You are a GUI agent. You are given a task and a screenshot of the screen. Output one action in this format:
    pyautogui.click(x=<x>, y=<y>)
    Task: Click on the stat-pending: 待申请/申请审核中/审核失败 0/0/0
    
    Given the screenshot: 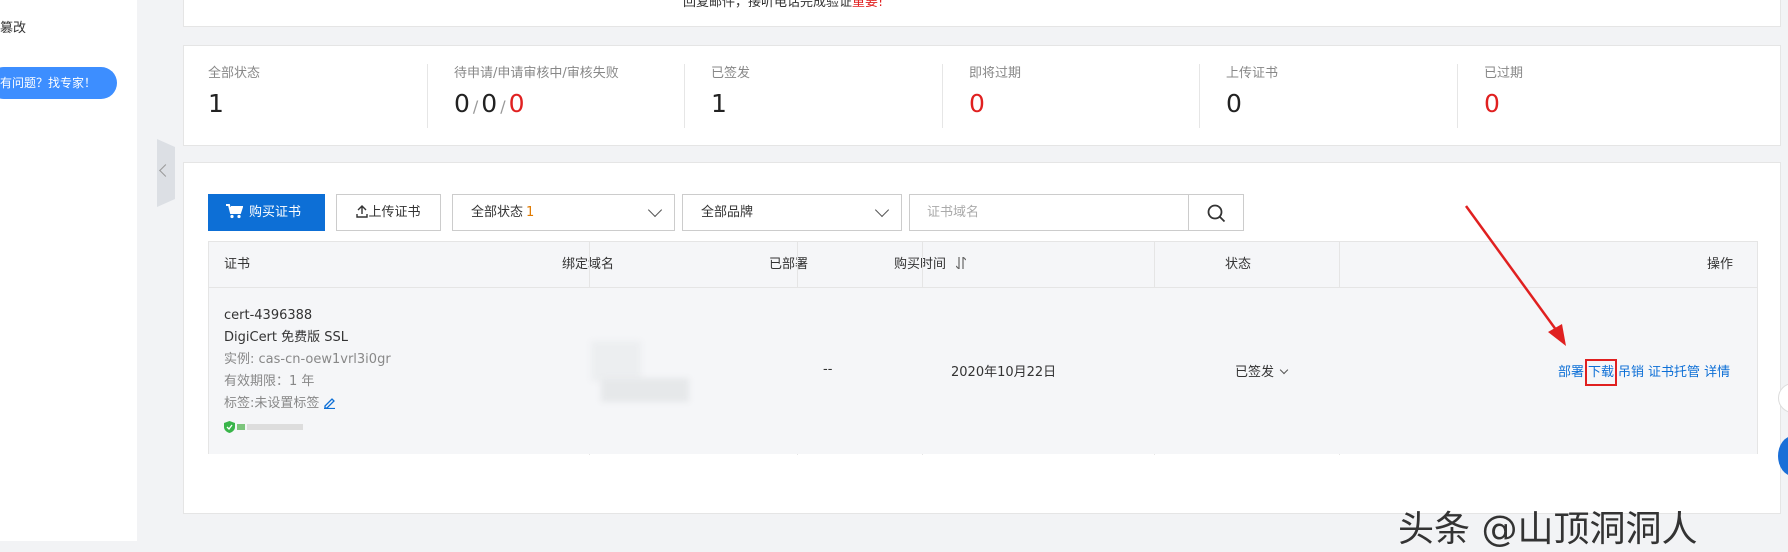 What is the action you would take?
    pyautogui.click(x=536, y=97)
    